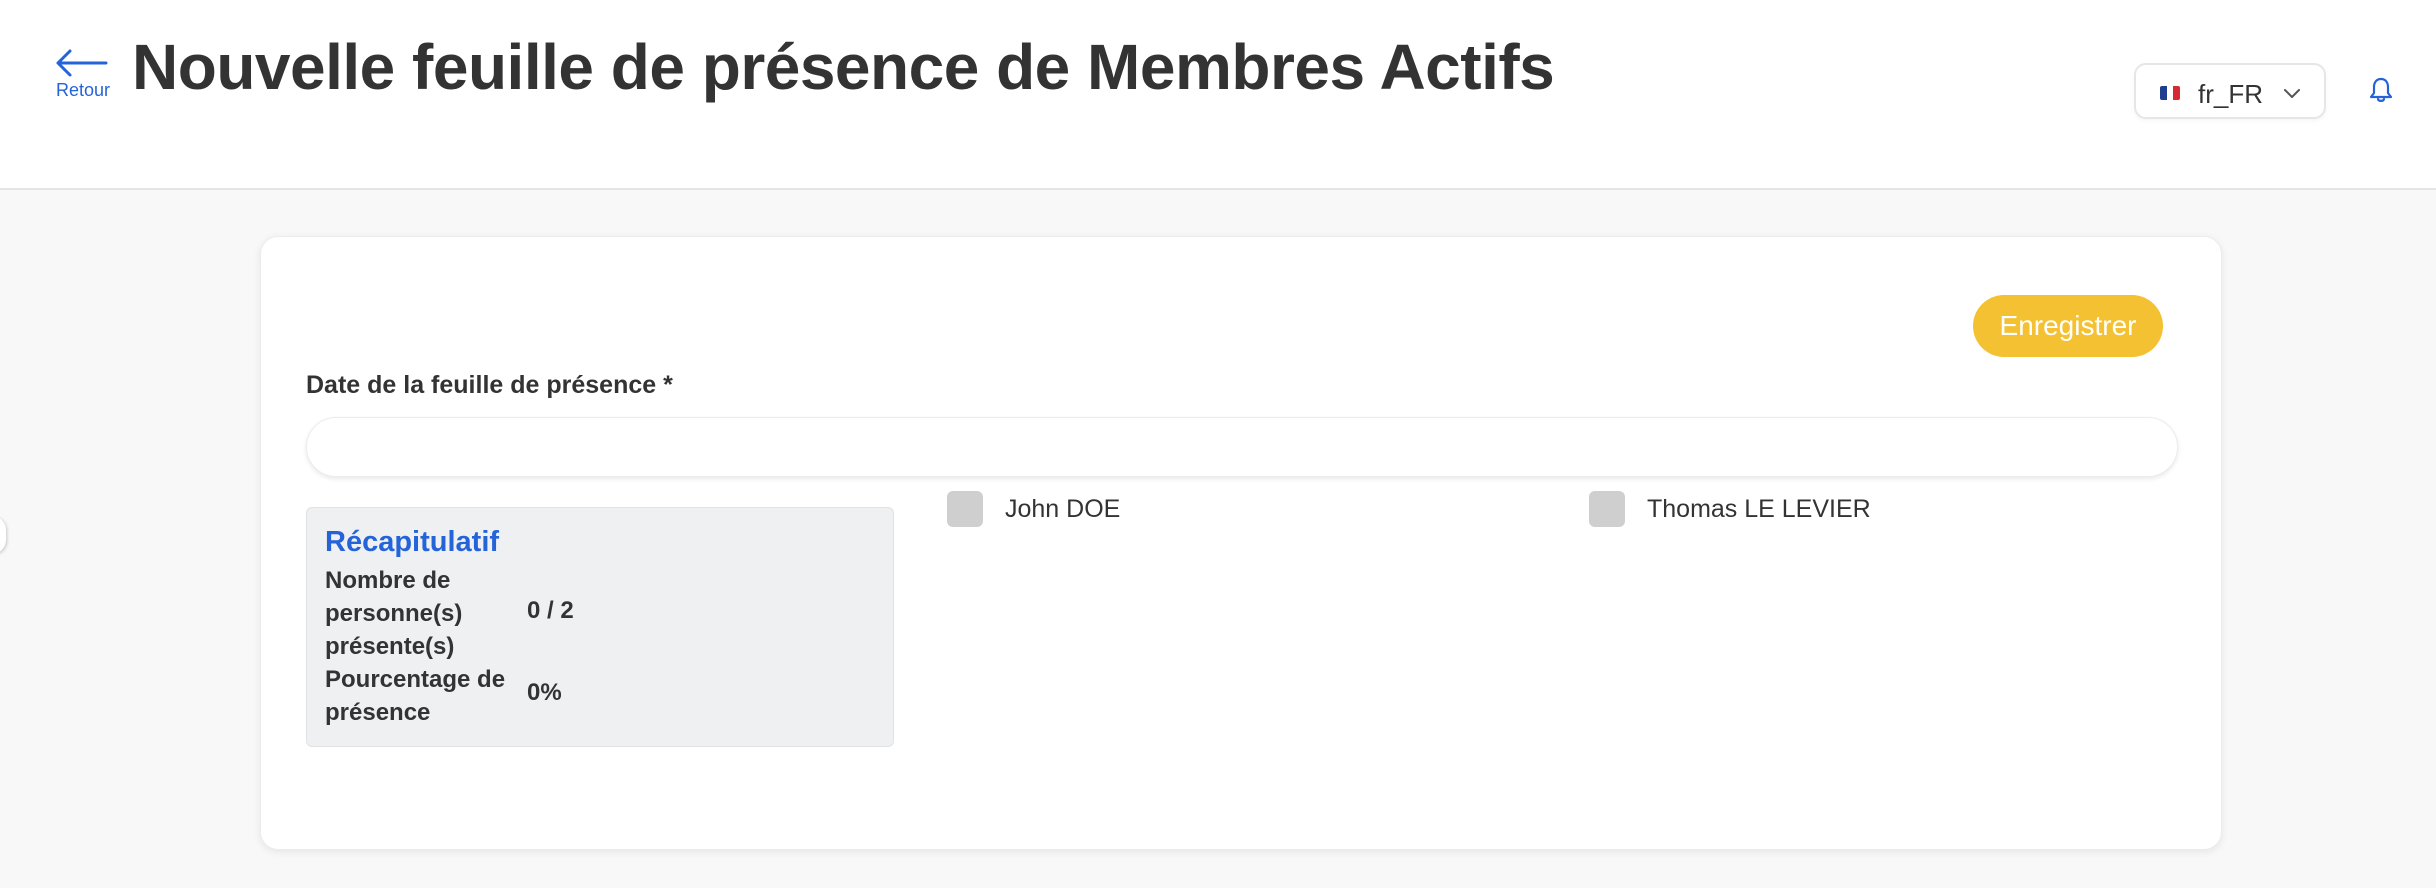  I want to click on member-name: Thomas LE LEVIER, so click(1759, 509).